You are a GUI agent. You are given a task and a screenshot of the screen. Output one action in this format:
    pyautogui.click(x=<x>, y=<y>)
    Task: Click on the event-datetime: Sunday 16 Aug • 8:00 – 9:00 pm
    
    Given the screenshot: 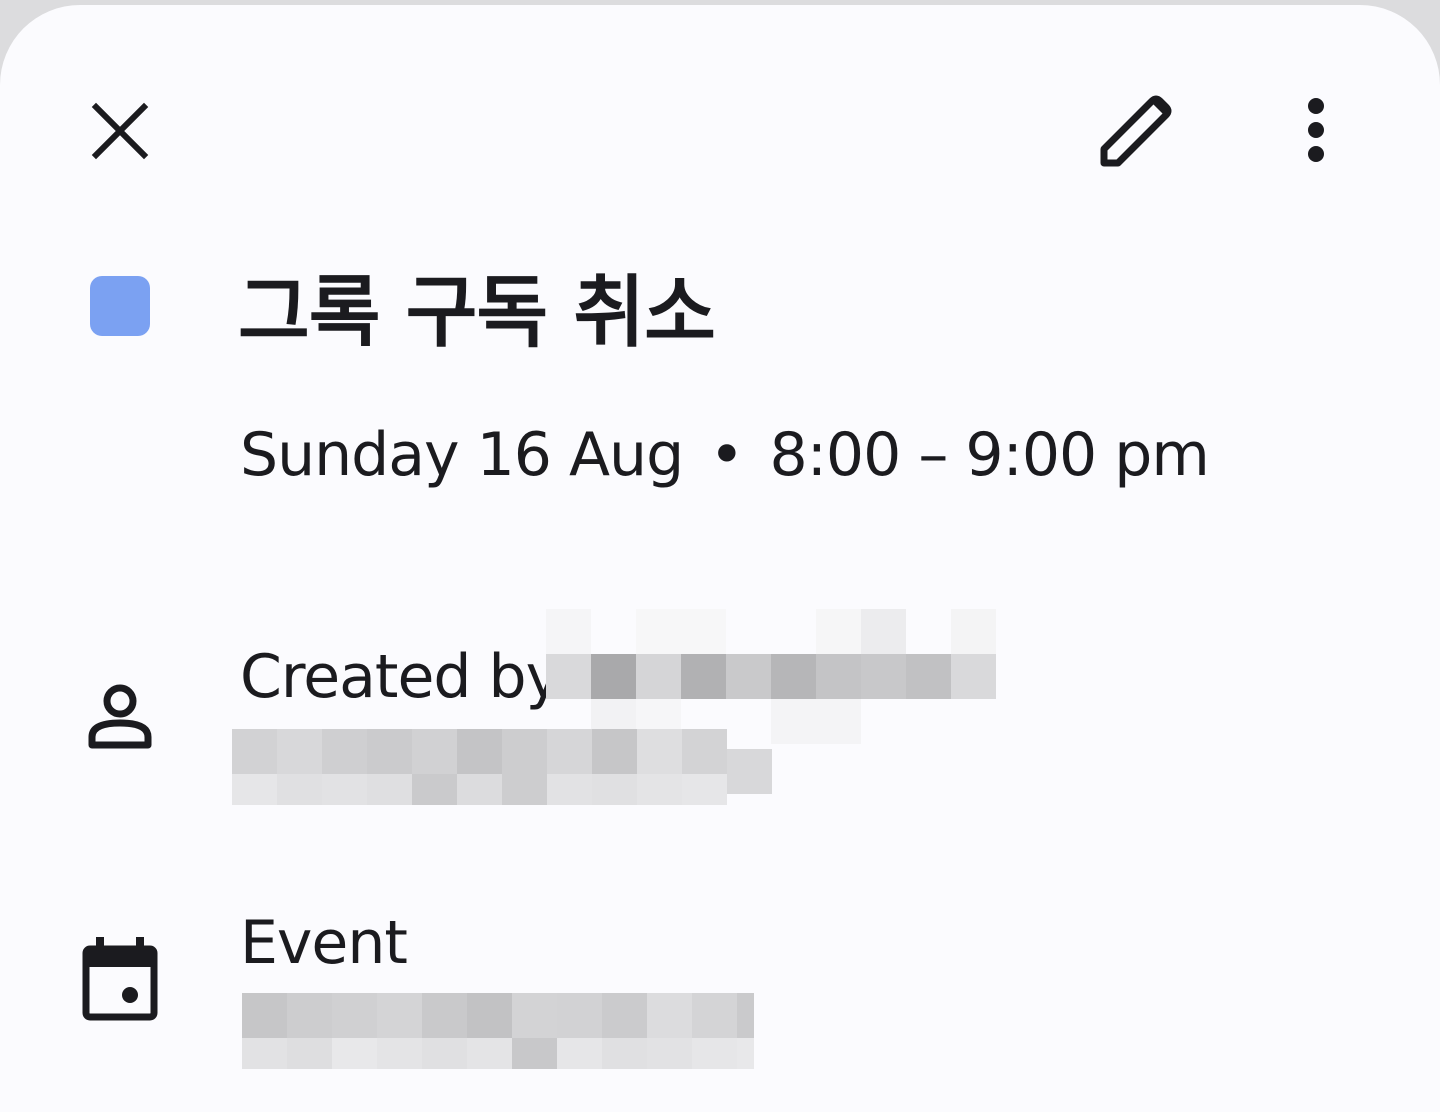 What is the action you would take?
    pyautogui.click(x=725, y=455)
    